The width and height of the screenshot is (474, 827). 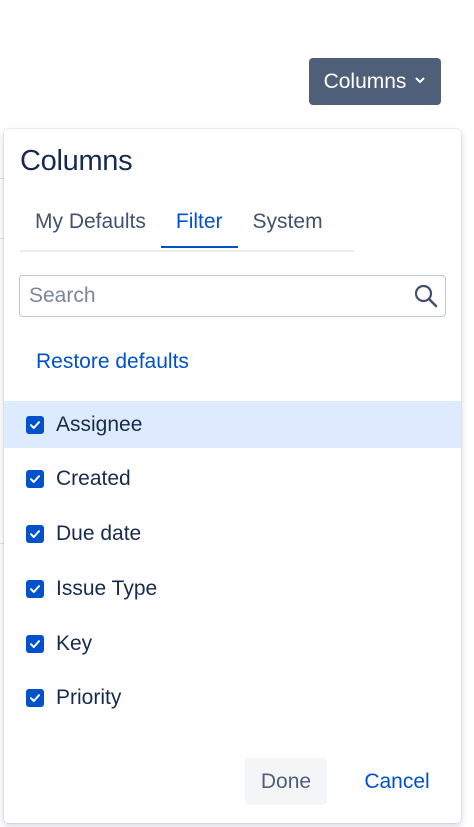 What do you see at coordinates (99, 534) in the screenshot?
I see `column-label: Due date` at bounding box center [99, 534].